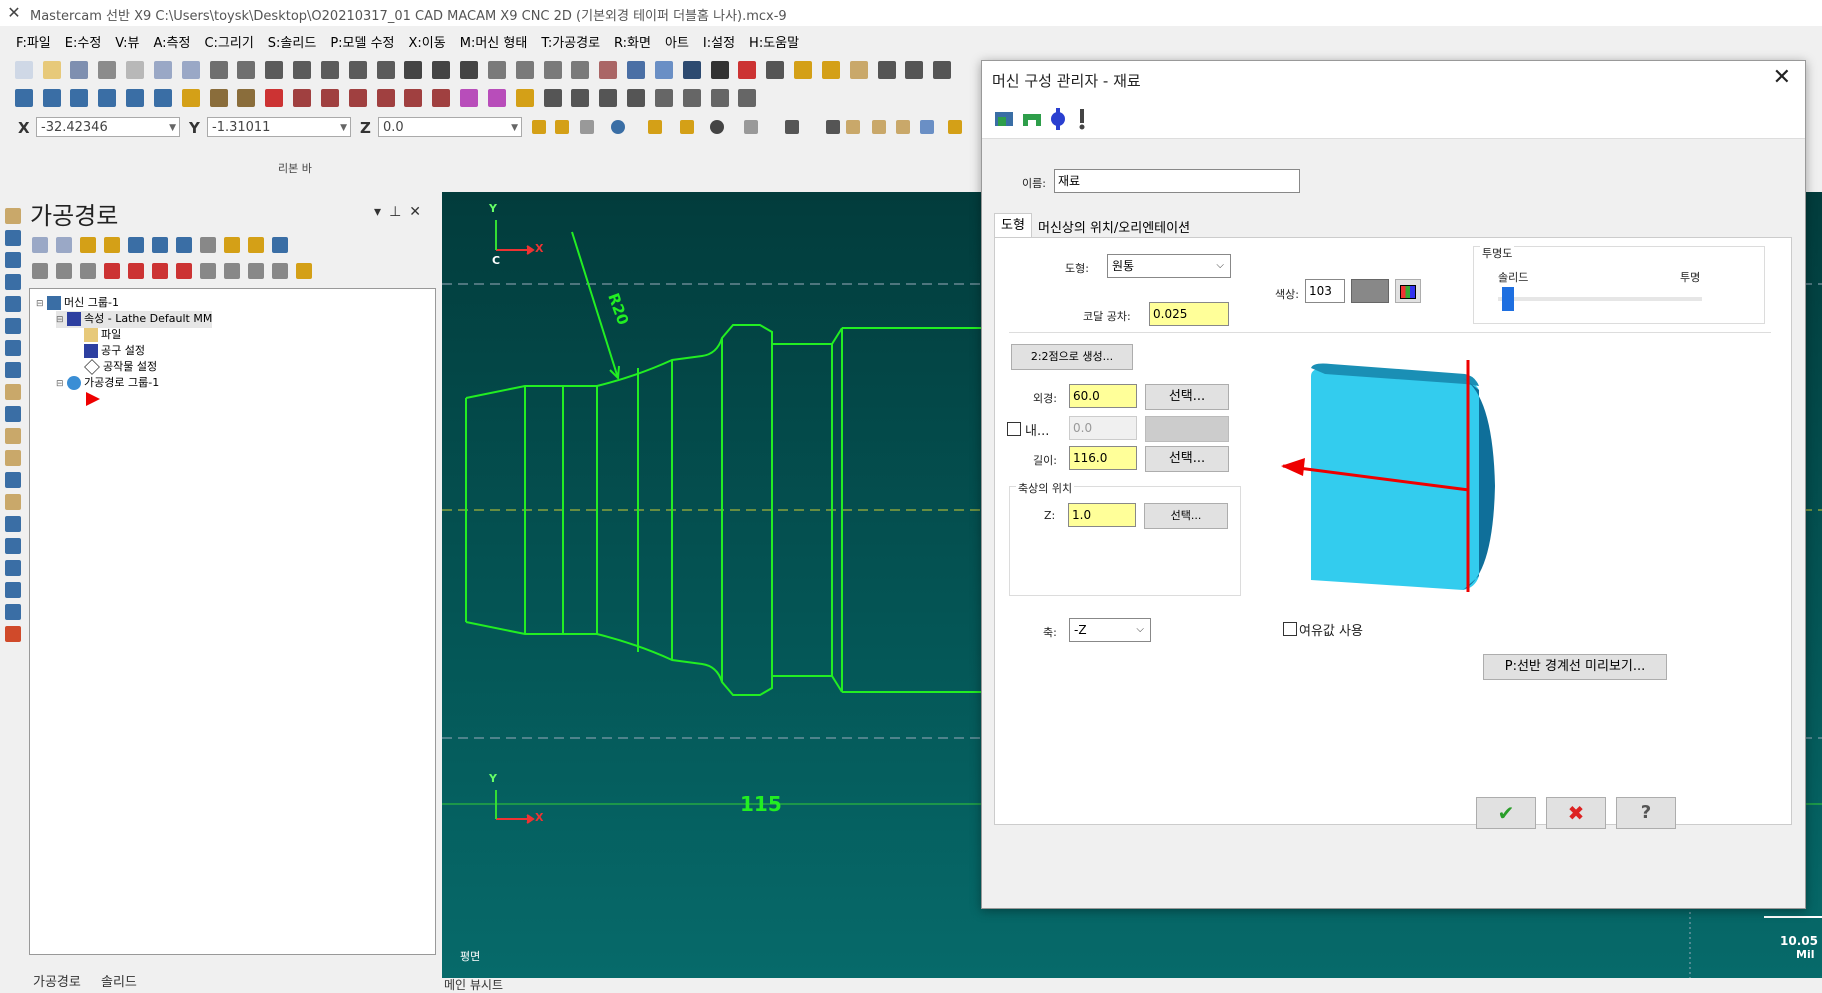 The image size is (1822, 993). I want to click on view-options-icon, so click(608, 70).